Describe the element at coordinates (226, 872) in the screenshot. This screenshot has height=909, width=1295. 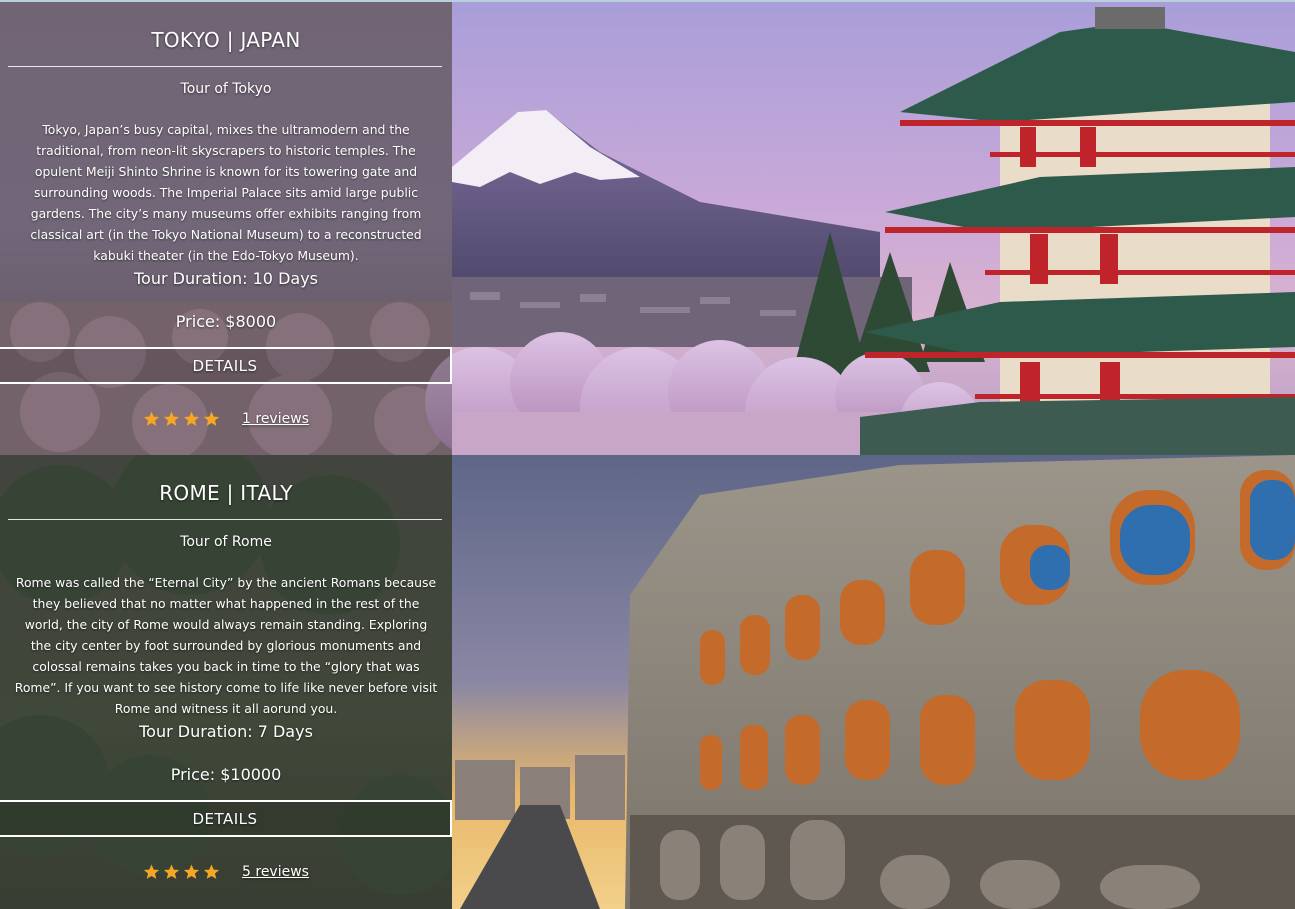
I see `rating-row: 5 reviews` at that location.